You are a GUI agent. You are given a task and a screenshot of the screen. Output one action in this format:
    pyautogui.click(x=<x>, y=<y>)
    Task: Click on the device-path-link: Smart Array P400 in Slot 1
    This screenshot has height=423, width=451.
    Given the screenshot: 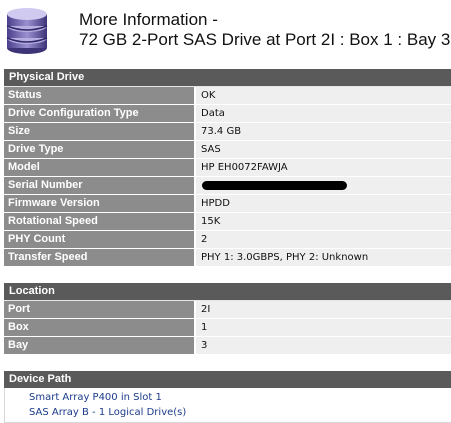 What is the action you would take?
    pyautogui.click(x=228, y=397)
    